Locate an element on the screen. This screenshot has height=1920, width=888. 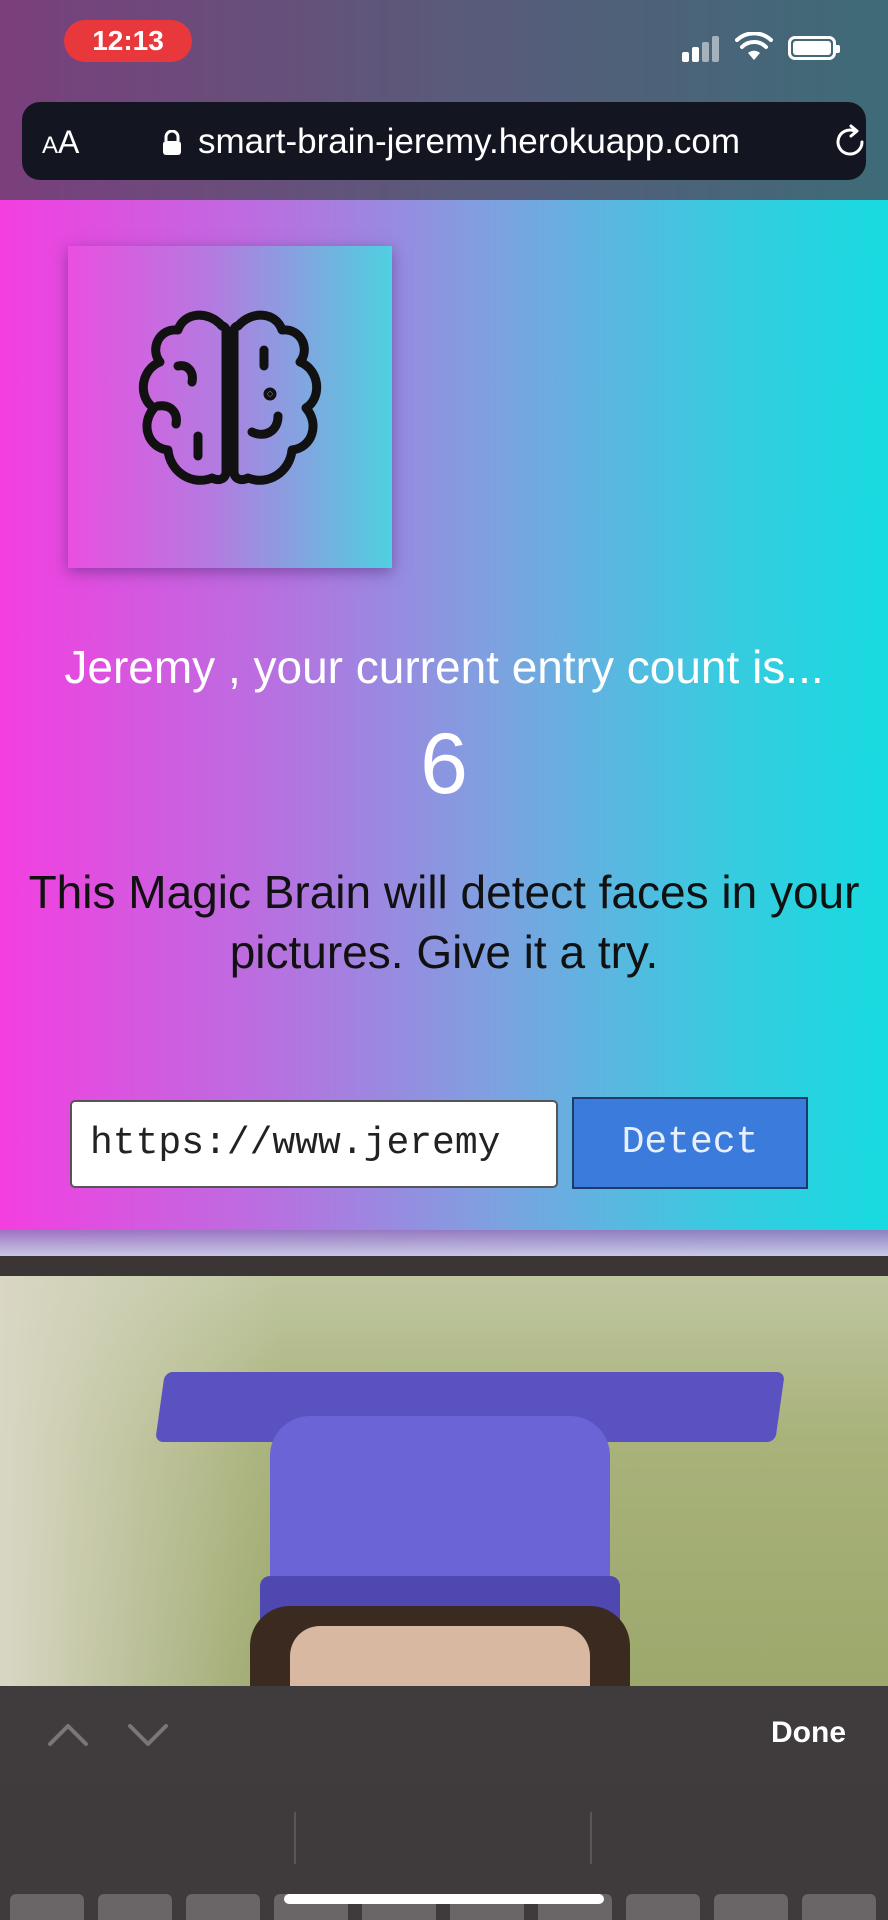
face-region is located at coordinates (440, 1656).